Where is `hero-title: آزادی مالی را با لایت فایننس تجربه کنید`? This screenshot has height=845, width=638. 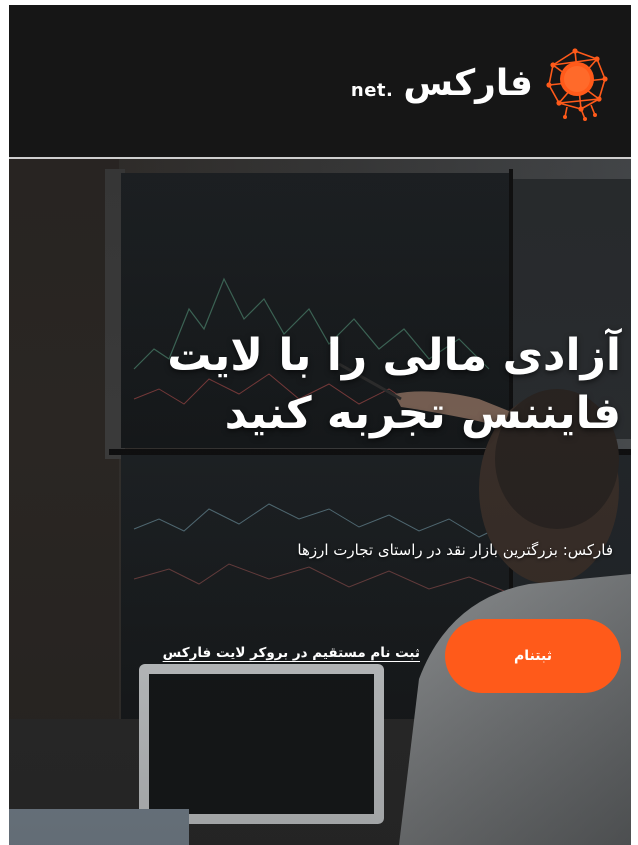 hero-title: آزادی مالی را با لایت فایننس تجربه کنید is located at coordinates (394, 384).